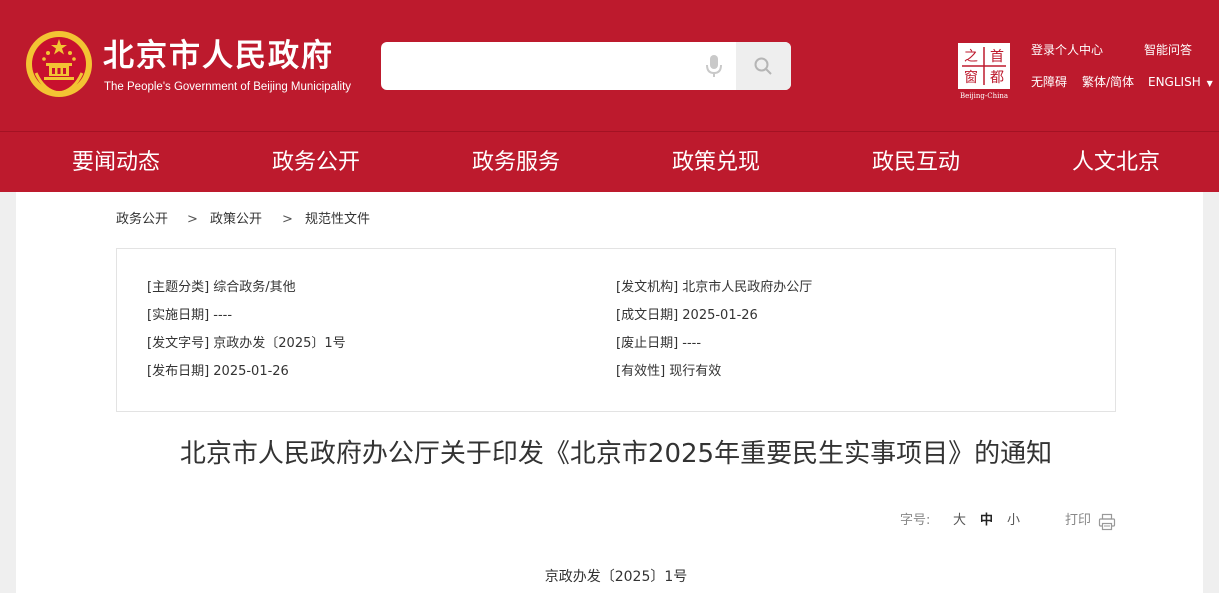  What do you see at coordinates (971, 77) in the screenshot?
I see `window-logo-char: 窗` at bounding box center [971, 77].